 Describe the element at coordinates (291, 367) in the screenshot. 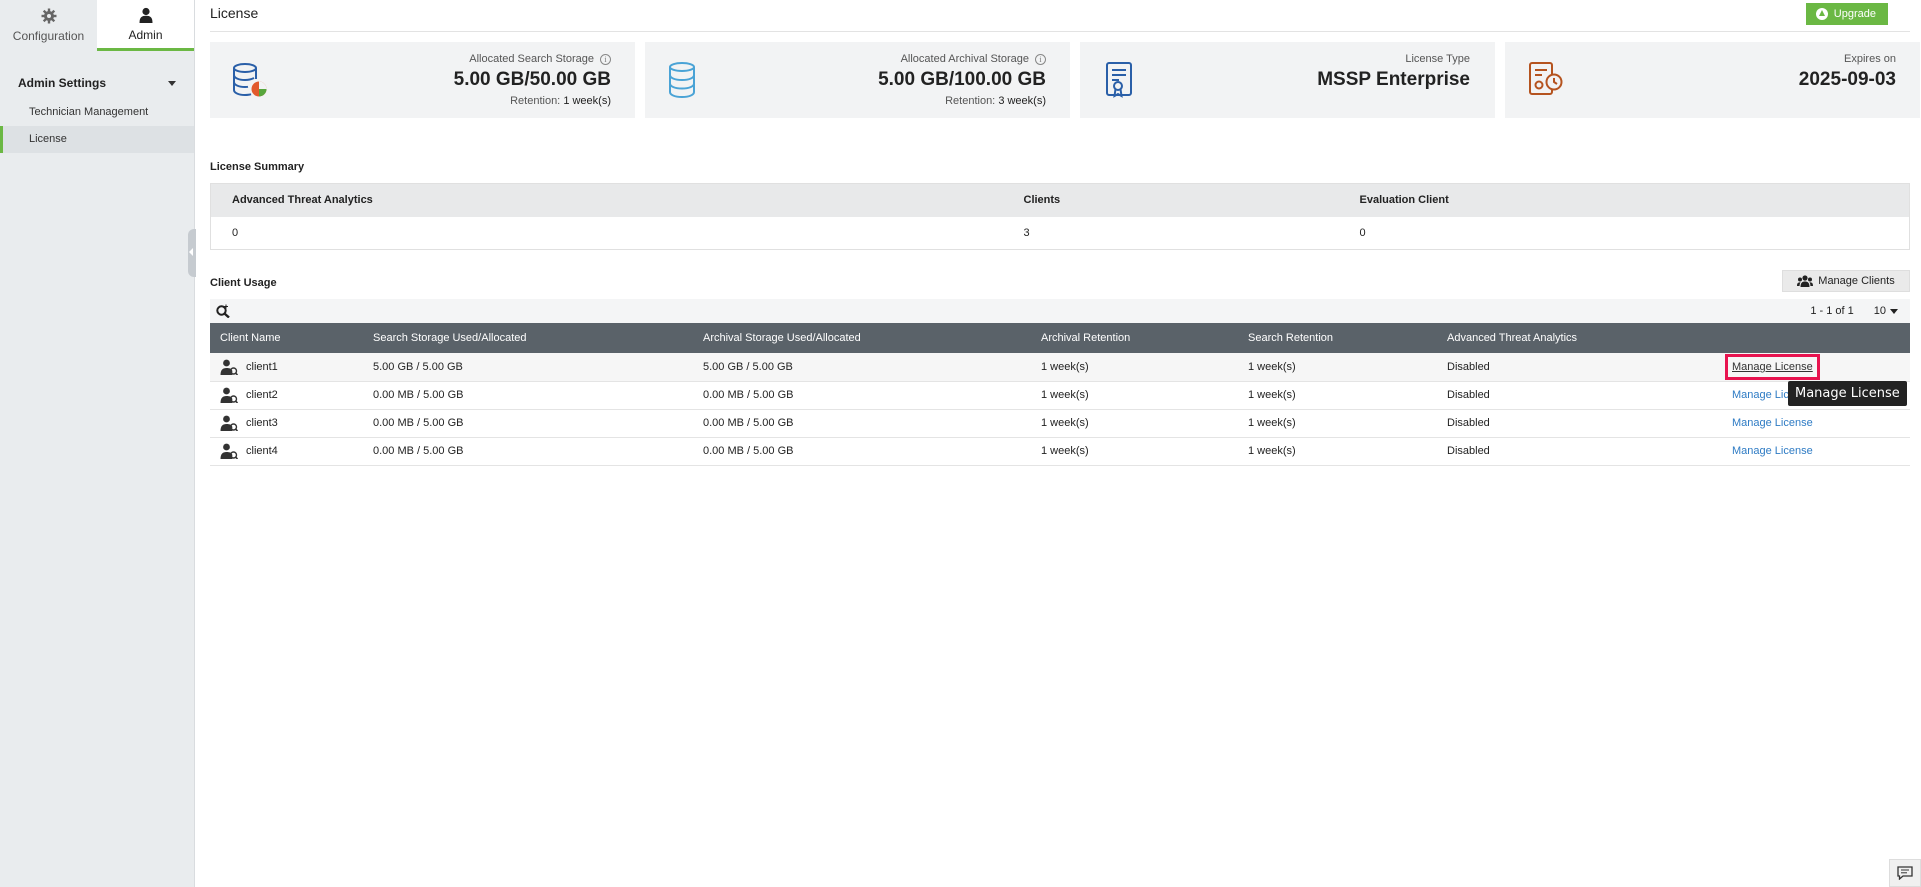

I see `client-name: client1` at that location.